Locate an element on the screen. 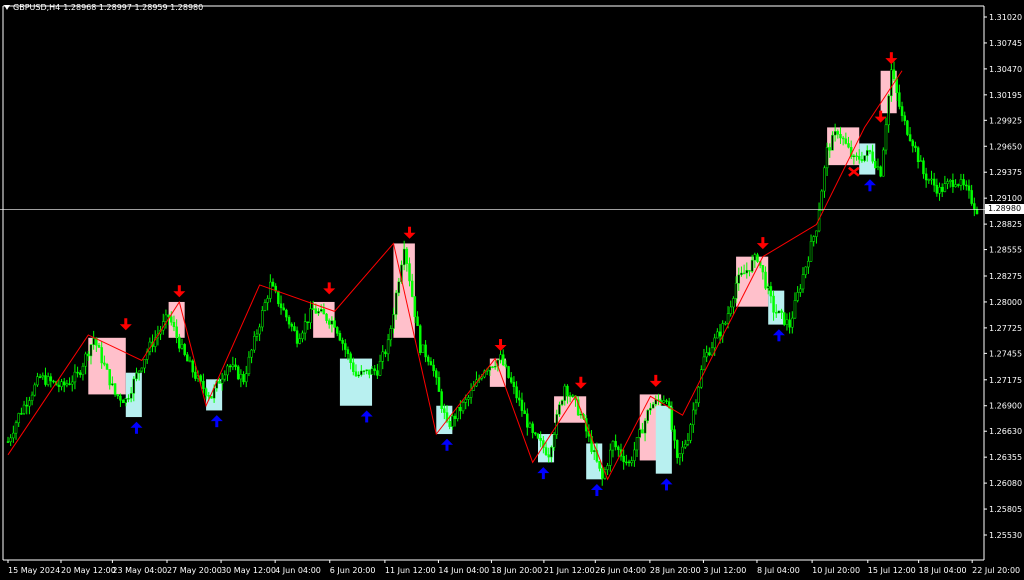  x-tick-label: 11 Jun 12:00 is located at coordinates (410, 570).